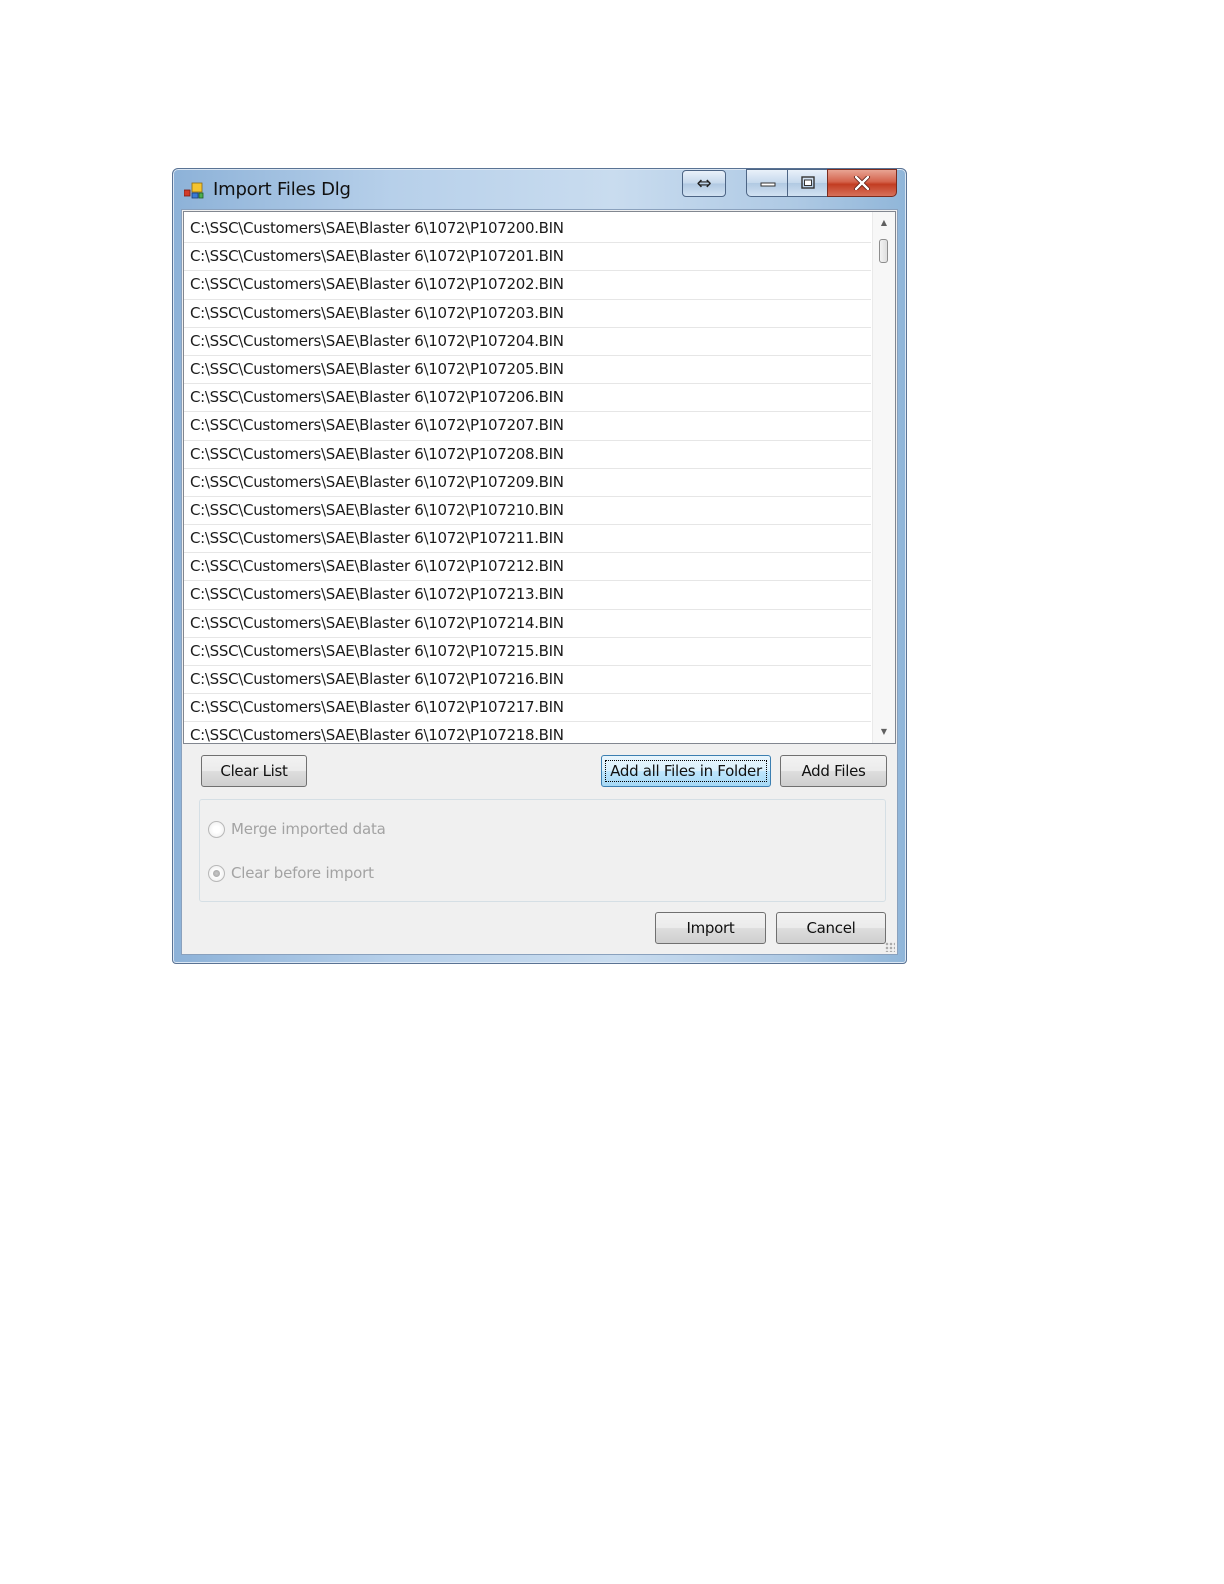  What do you see at coordinates (194, 190) in the screenshot?
I see `app-window-icon` at bounding box center [194, 190].